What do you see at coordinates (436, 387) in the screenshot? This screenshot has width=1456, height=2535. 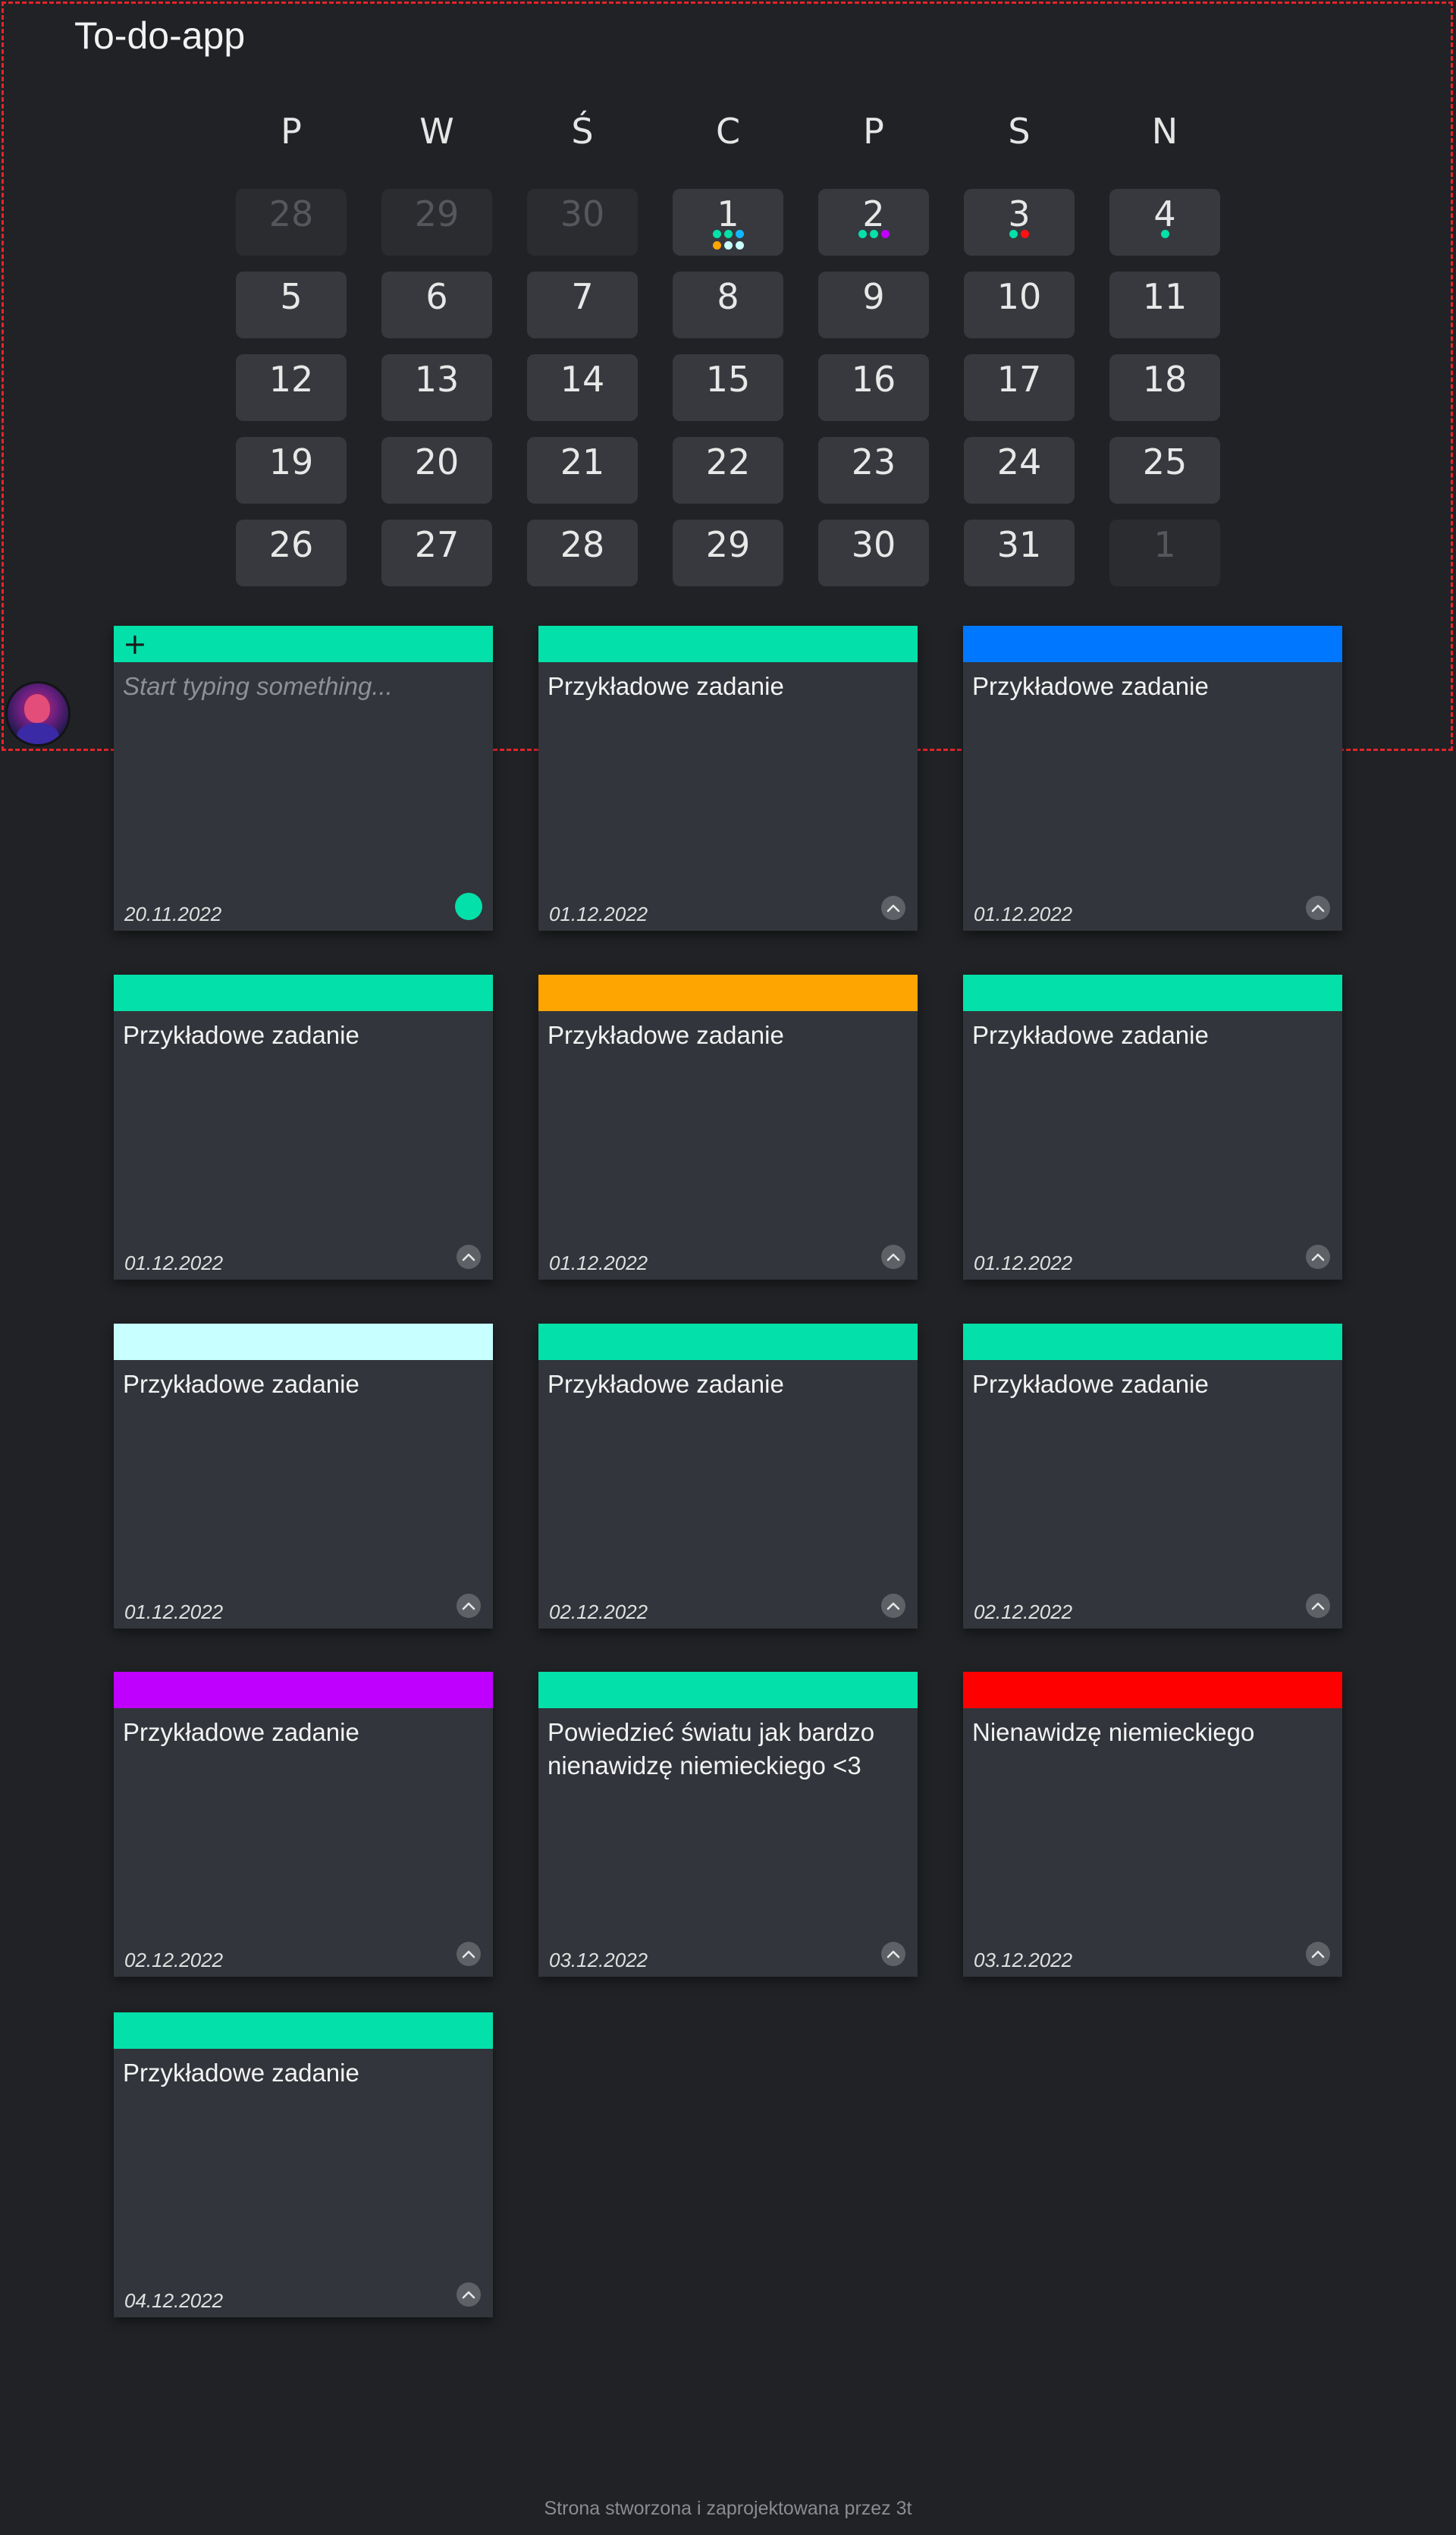 I see `calendar-day: 13` at bounding box center [436, 387].